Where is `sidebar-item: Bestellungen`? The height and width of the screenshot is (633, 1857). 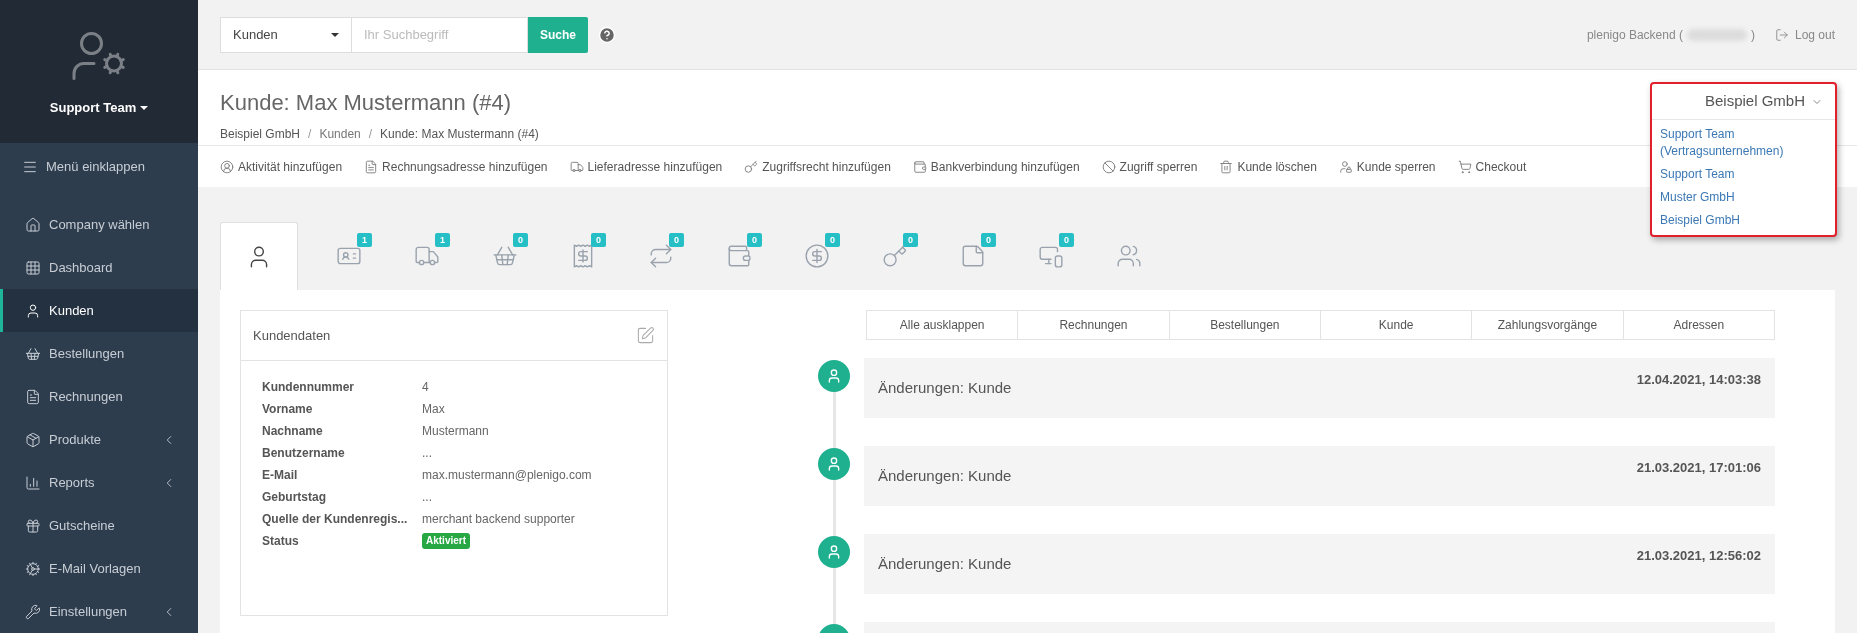 sidebar-item: Bestellungen is located at coordinates (99, 353).